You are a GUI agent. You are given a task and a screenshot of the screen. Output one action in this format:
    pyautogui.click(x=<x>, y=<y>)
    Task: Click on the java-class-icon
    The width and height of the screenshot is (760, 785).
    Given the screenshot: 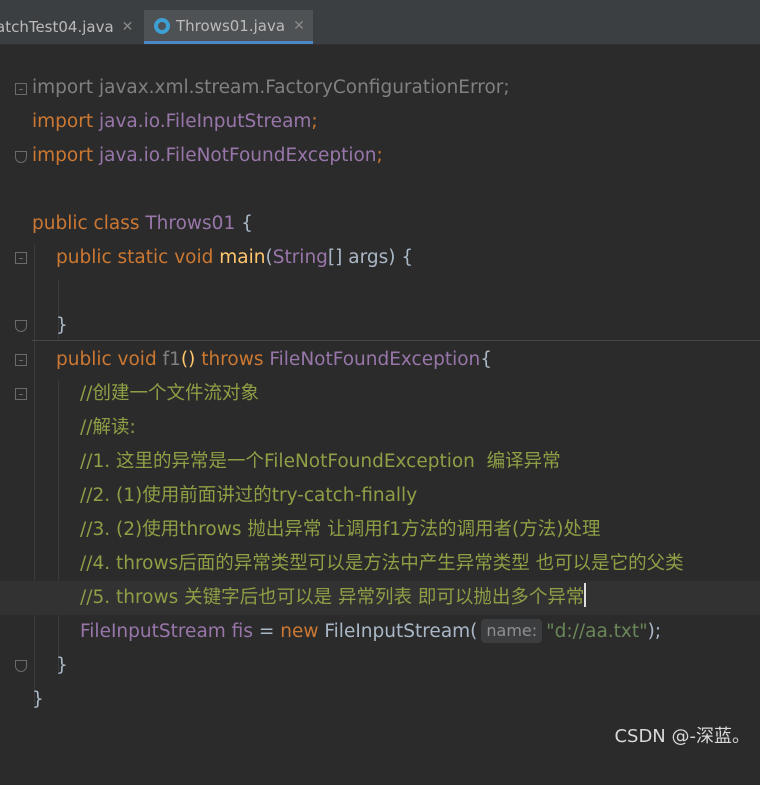 What is the action you would take?
    pyautogui.click(x=162, y=25)
    